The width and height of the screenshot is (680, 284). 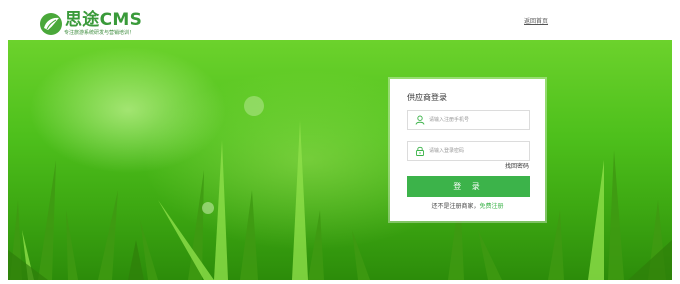 I want to click on leaf-logo-icon, so click(x=51, y=24).